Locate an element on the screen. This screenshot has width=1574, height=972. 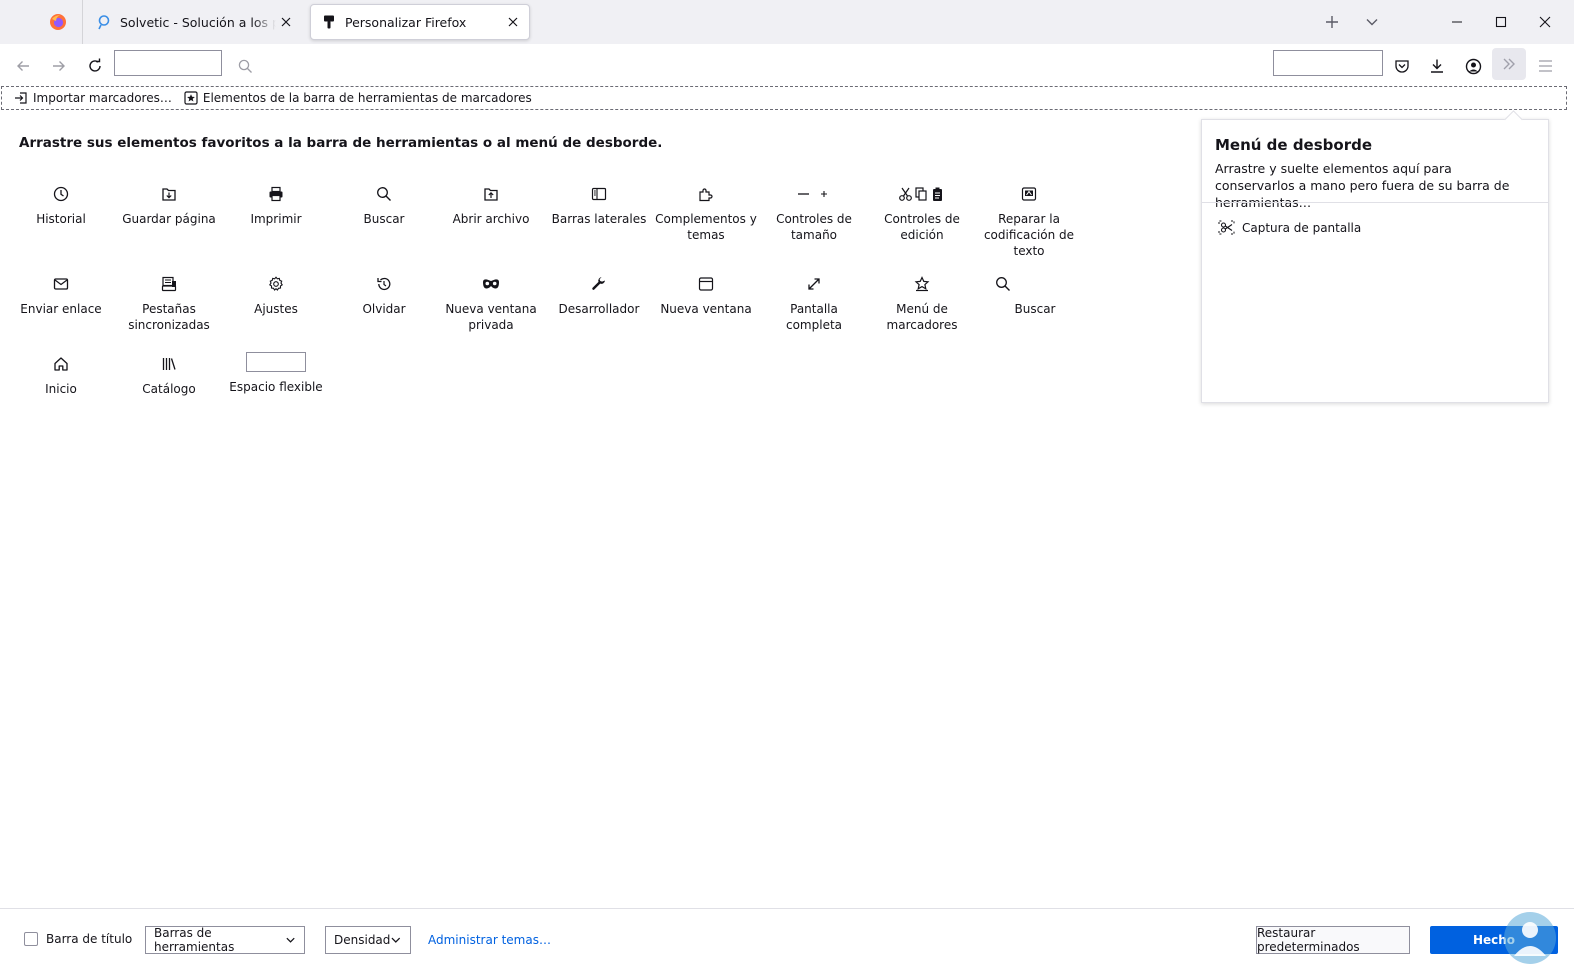
minimize-button is located at coordinates (1457, 22).